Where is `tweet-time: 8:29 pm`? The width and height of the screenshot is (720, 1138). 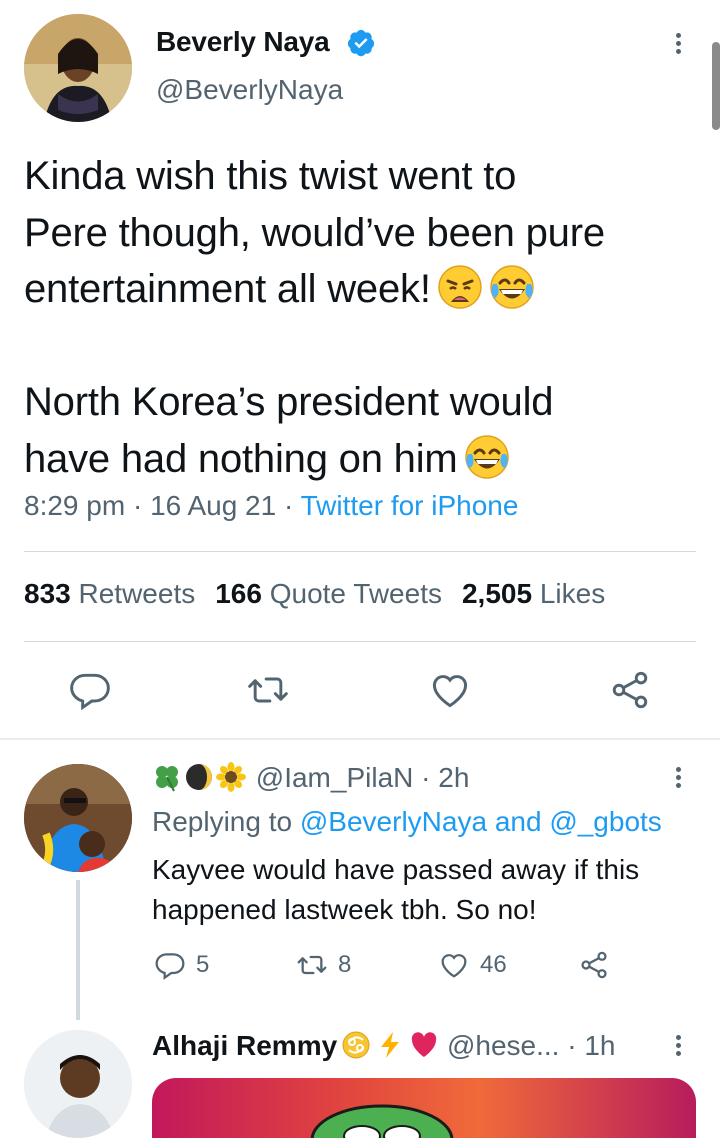
tweet-time: 8:29 pm is located at coordinates (74, 505).